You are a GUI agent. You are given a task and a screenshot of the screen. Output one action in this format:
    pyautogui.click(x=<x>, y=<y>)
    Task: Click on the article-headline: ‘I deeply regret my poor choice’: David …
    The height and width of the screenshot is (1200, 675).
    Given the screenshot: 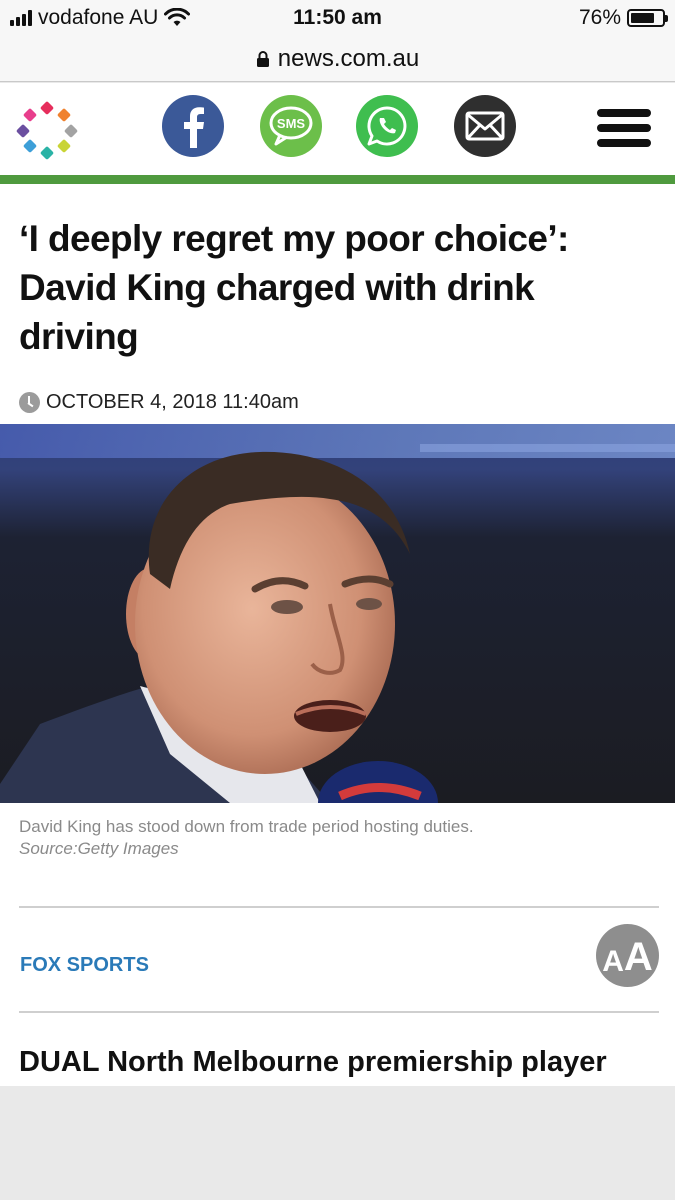 What is the action you would take?
    pyautogui.click(x=294, y=287)
    